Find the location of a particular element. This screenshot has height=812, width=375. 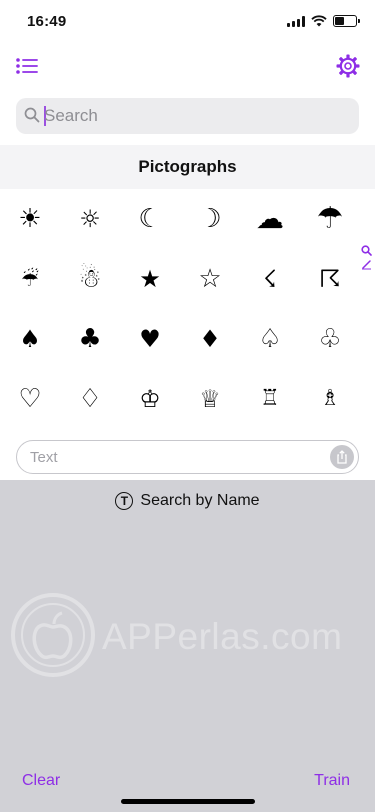

status-bar: 16:49 is located at coordinates (187, 22).